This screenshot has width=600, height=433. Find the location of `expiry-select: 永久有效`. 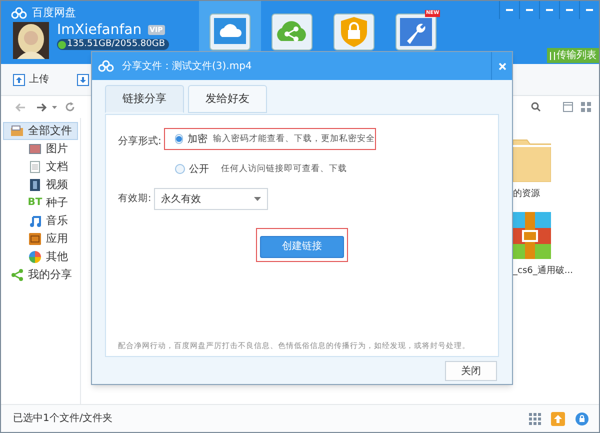

expiry-select: 永久有效 is located at coordinates (211, 199).